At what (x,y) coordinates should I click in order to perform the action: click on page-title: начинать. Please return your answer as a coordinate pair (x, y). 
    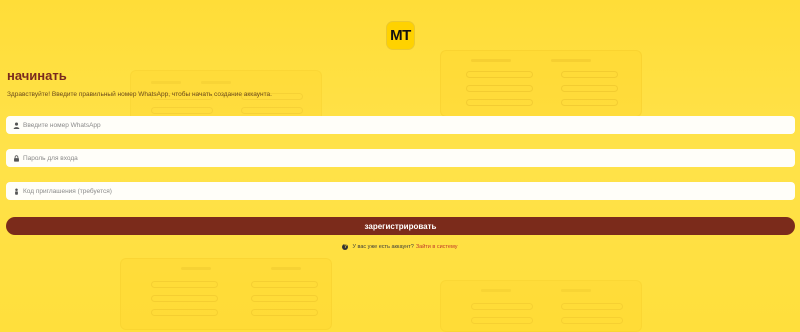
    Looking at the image, I should click on (37, 75).